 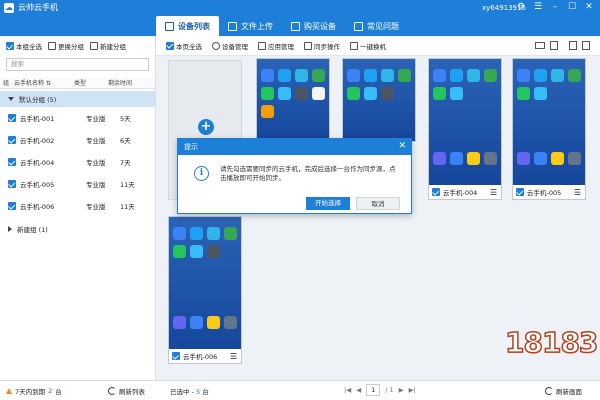 I want to click on device-row: 云手机-006 专业版 11天, so click(x=77, y=206).